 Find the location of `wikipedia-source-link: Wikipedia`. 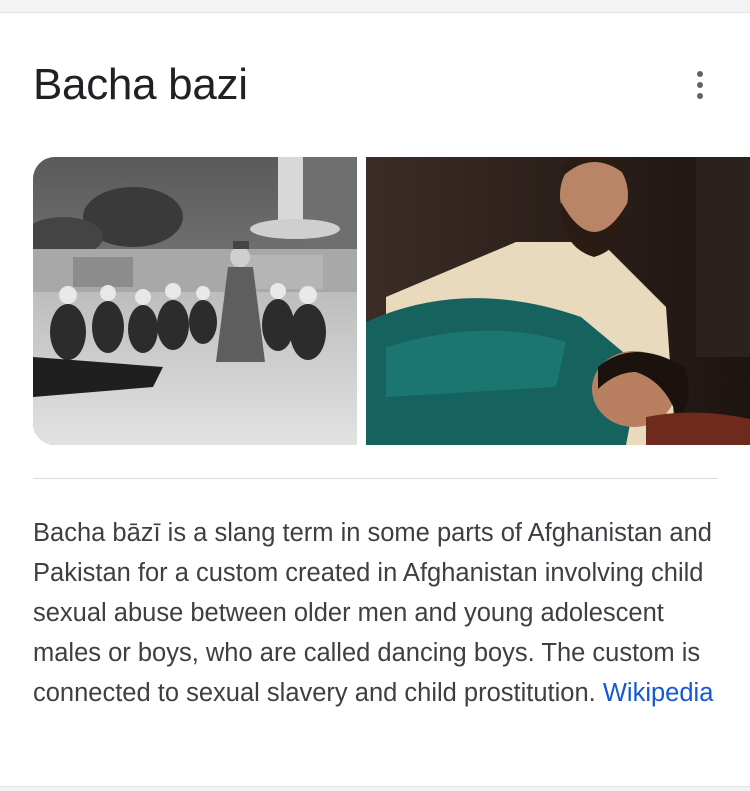

wikipedia-source-link: Wikipedia is located at coordinates (658, 693).